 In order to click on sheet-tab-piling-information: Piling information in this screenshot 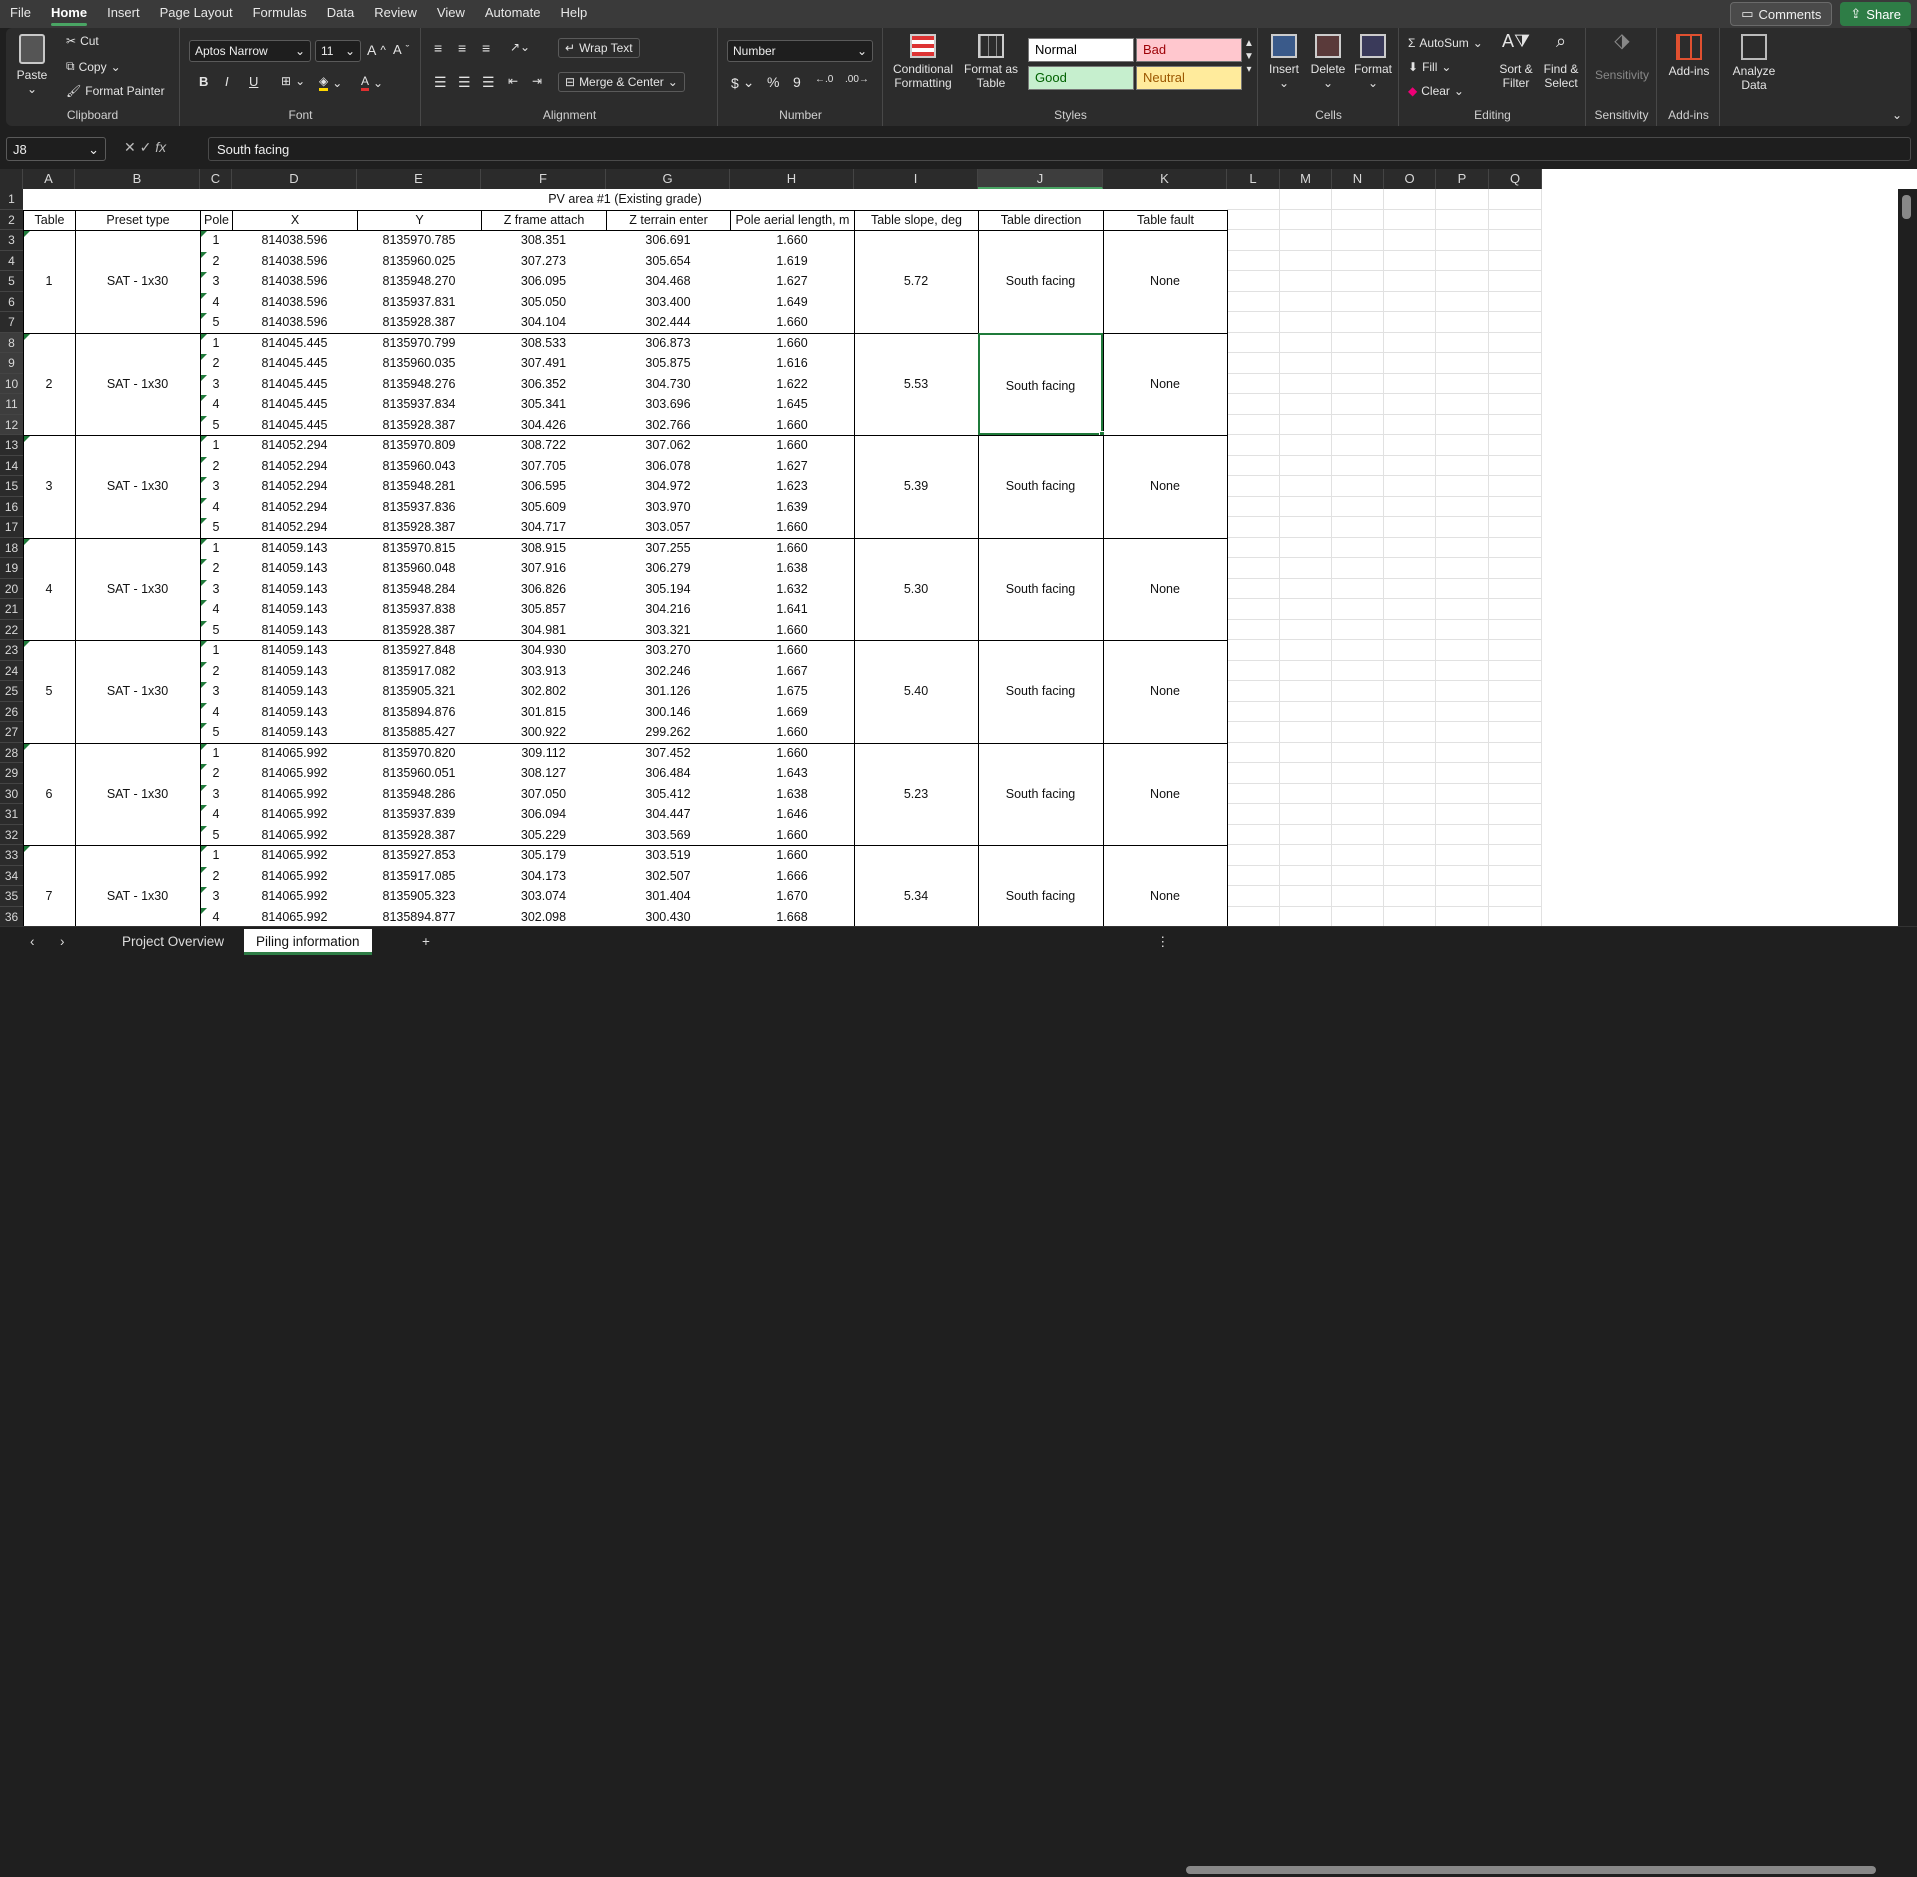, I will do `click(308, 942)`.